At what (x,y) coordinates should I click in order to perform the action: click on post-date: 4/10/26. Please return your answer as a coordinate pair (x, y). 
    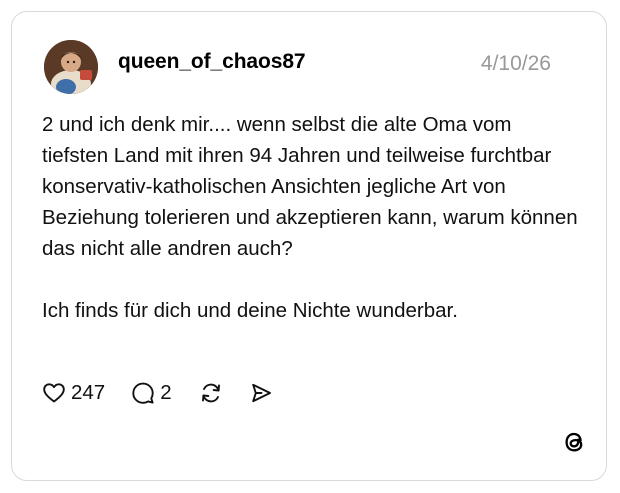
    Looking at the image, I should click on (515, 63).